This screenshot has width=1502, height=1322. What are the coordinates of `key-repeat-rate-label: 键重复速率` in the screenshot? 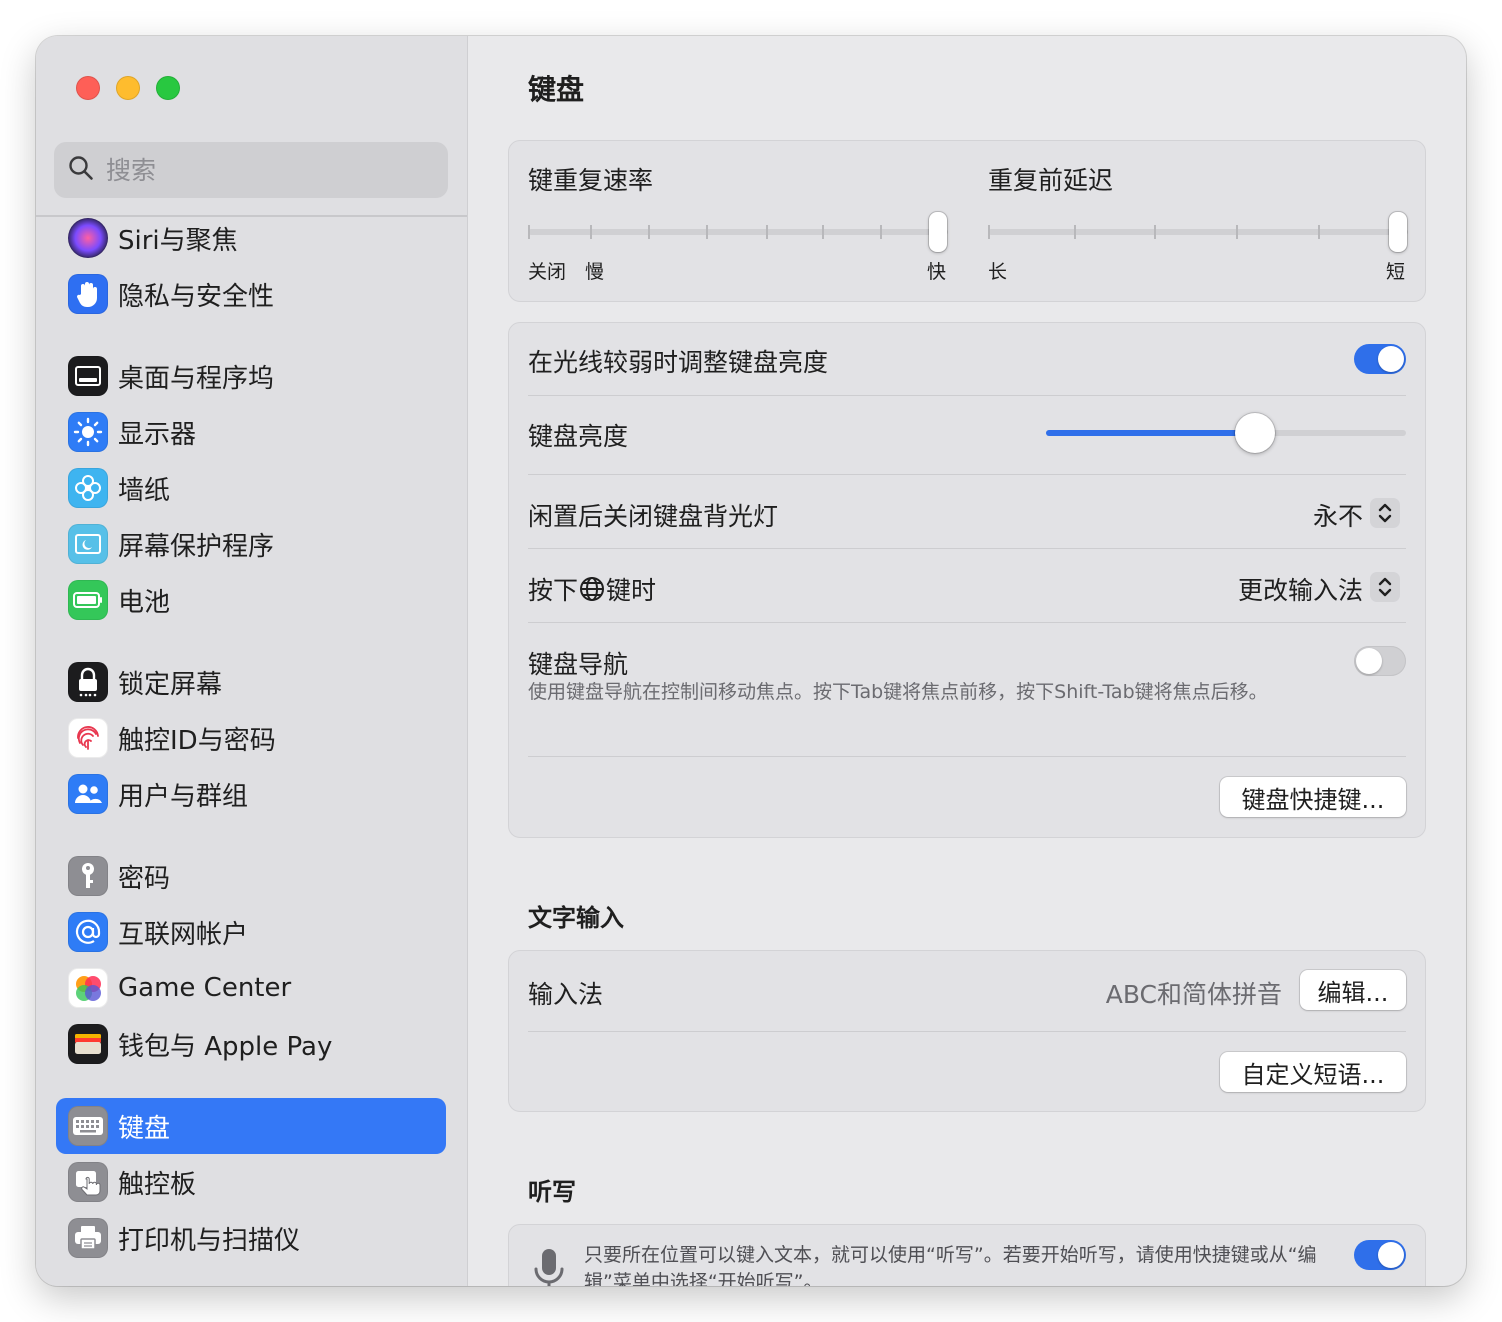 It's located at (591, 180).